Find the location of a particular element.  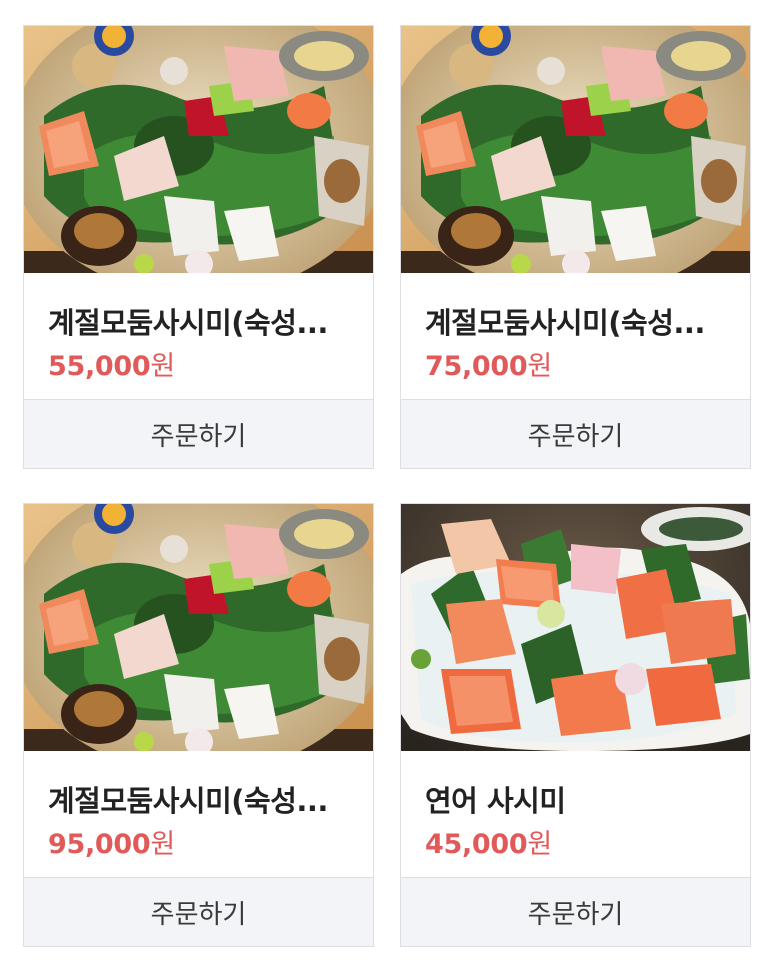

price-value: 75,000 is located at coordinates (476, 366).